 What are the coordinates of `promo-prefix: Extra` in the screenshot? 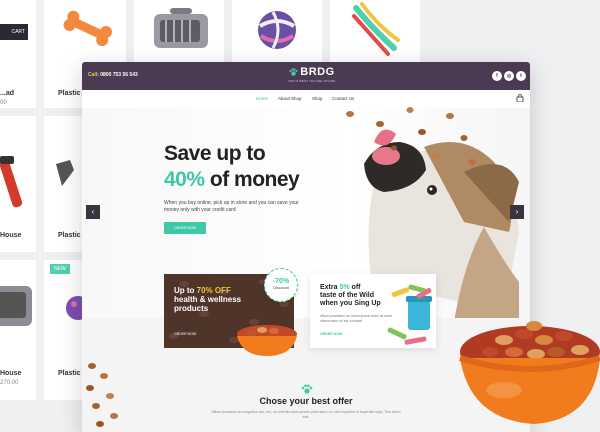 It's located at (330, 287).